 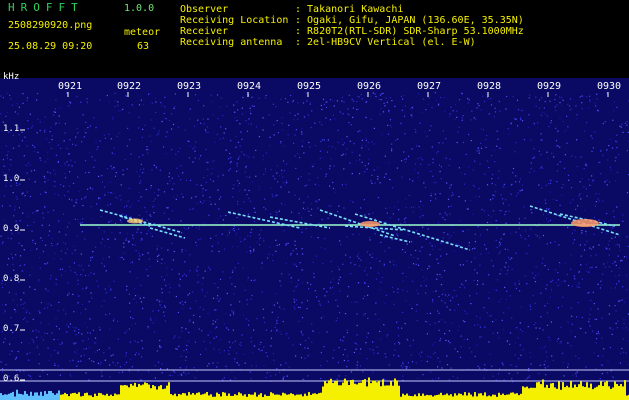 I want to click on freq-tick-0-6: 0.6, so click(x=11, y=379).